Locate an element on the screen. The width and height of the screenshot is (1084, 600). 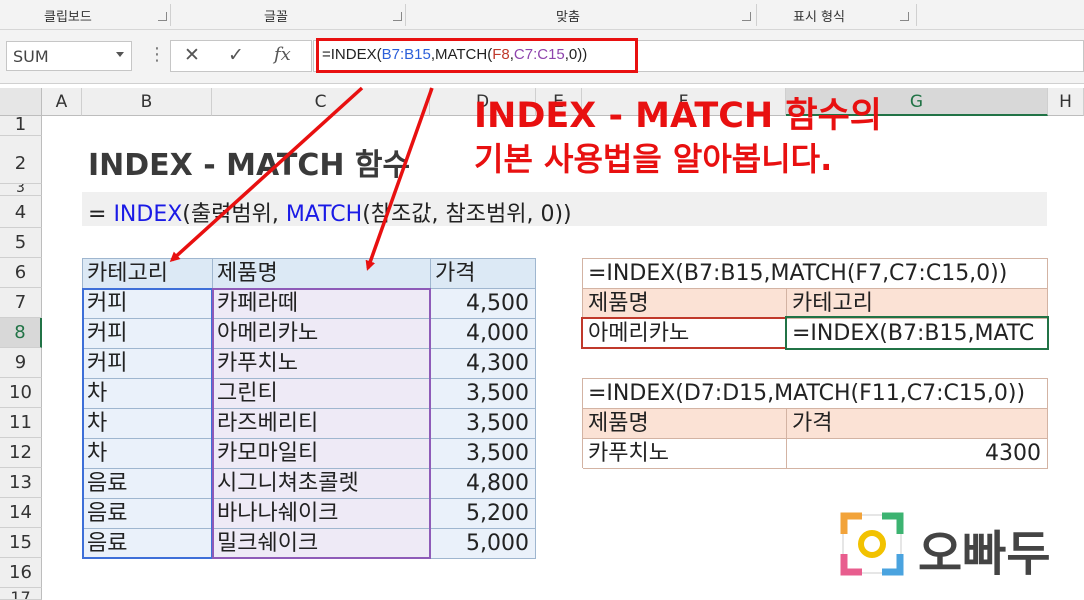
logo-mark-icon is located at coordinates (872, 544).